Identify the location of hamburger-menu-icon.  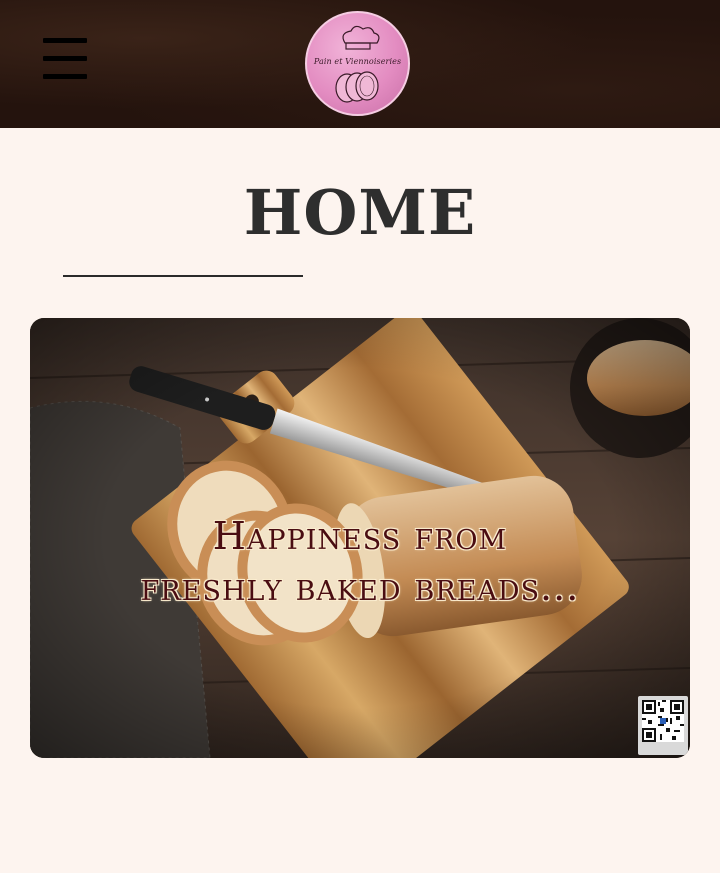
(65, 61).